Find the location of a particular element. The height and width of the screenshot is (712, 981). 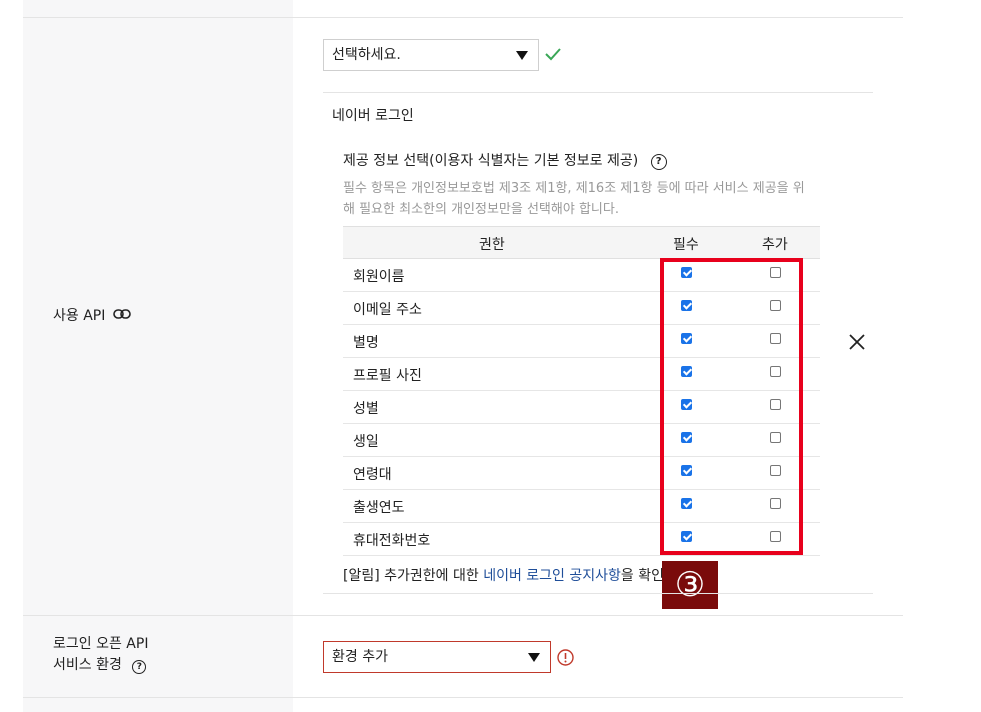

permission-label: 별명 is located at coordinates (366, 343).